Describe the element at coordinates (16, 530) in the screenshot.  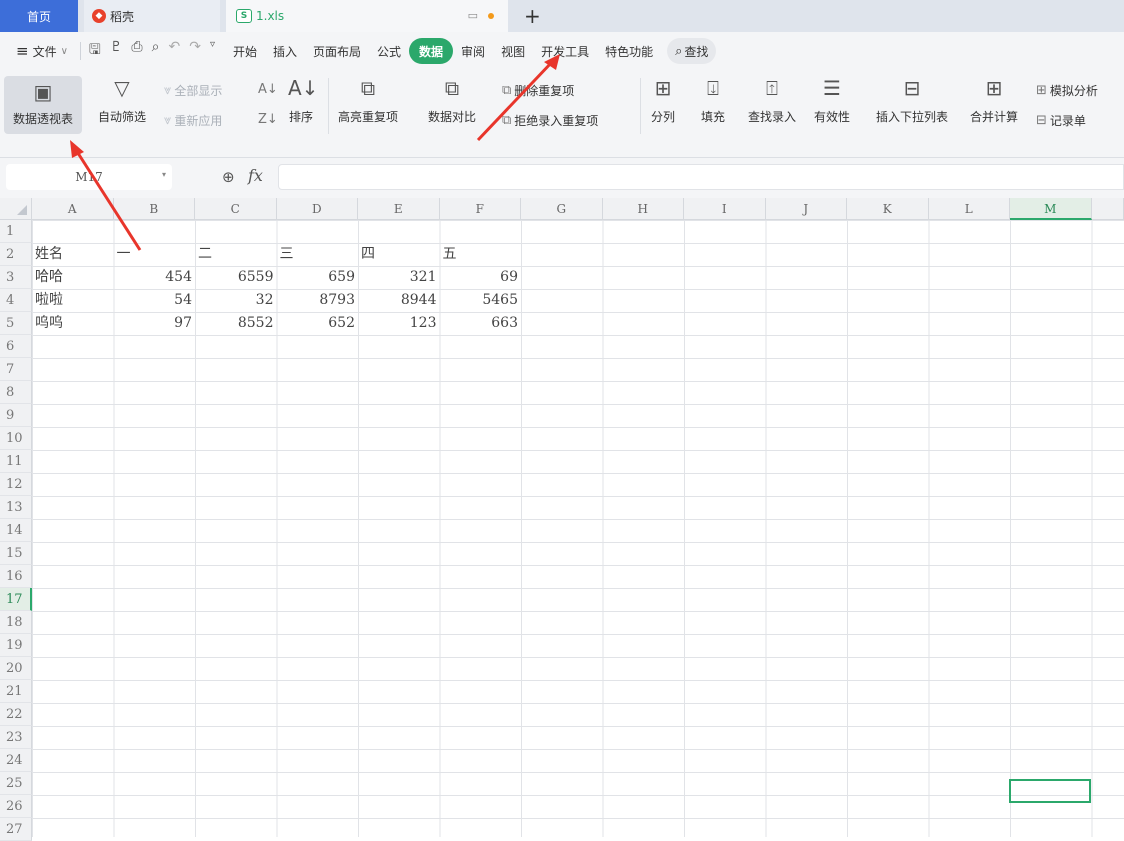
I see `row-header-14: 14` at that location.